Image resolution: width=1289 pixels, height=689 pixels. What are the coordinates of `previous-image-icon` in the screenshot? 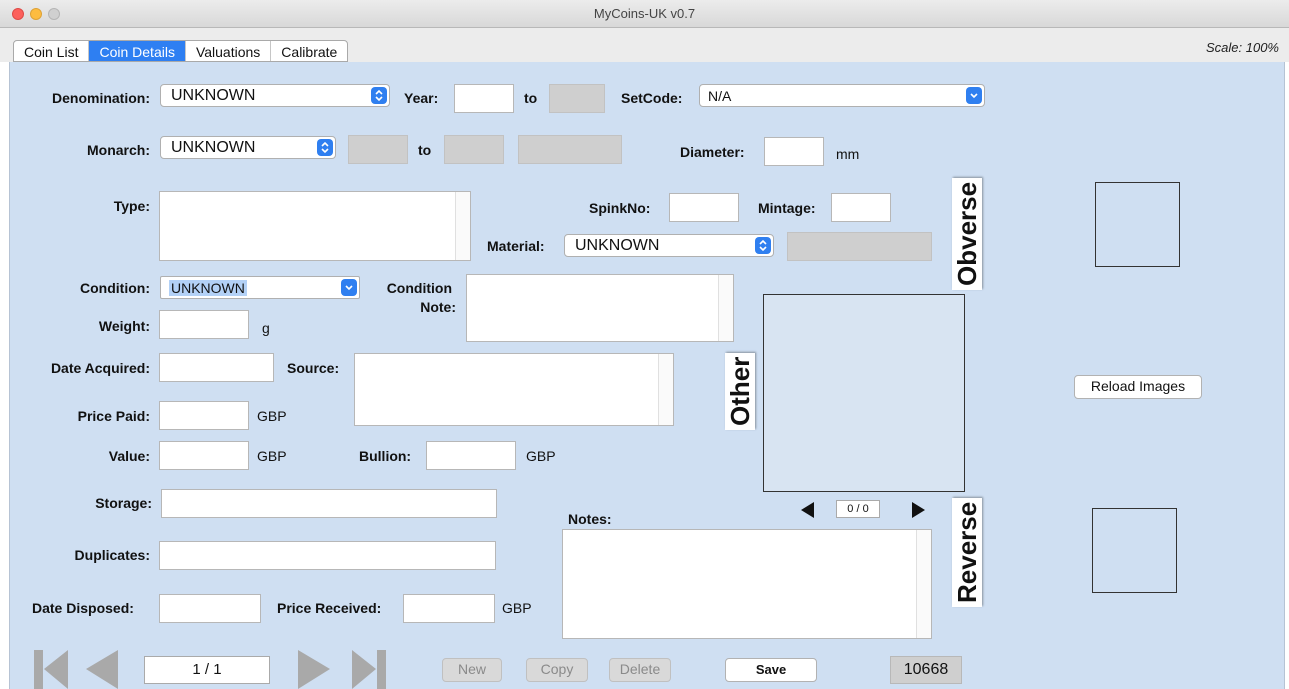 It's located at (808, 510).